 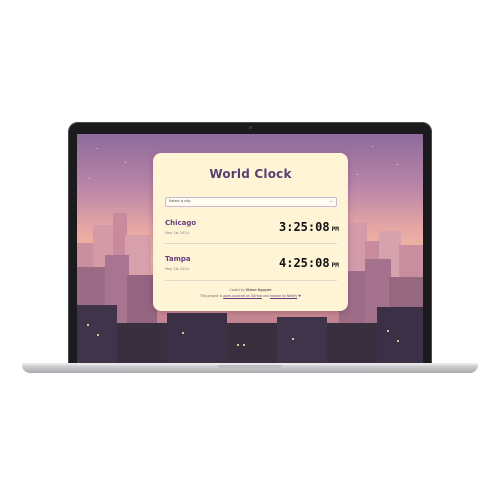 What do you see at coordinates (331, 200) in the screenshot?
I see `chevron-down-icon: ⌄` at bounding box center [331, 200].